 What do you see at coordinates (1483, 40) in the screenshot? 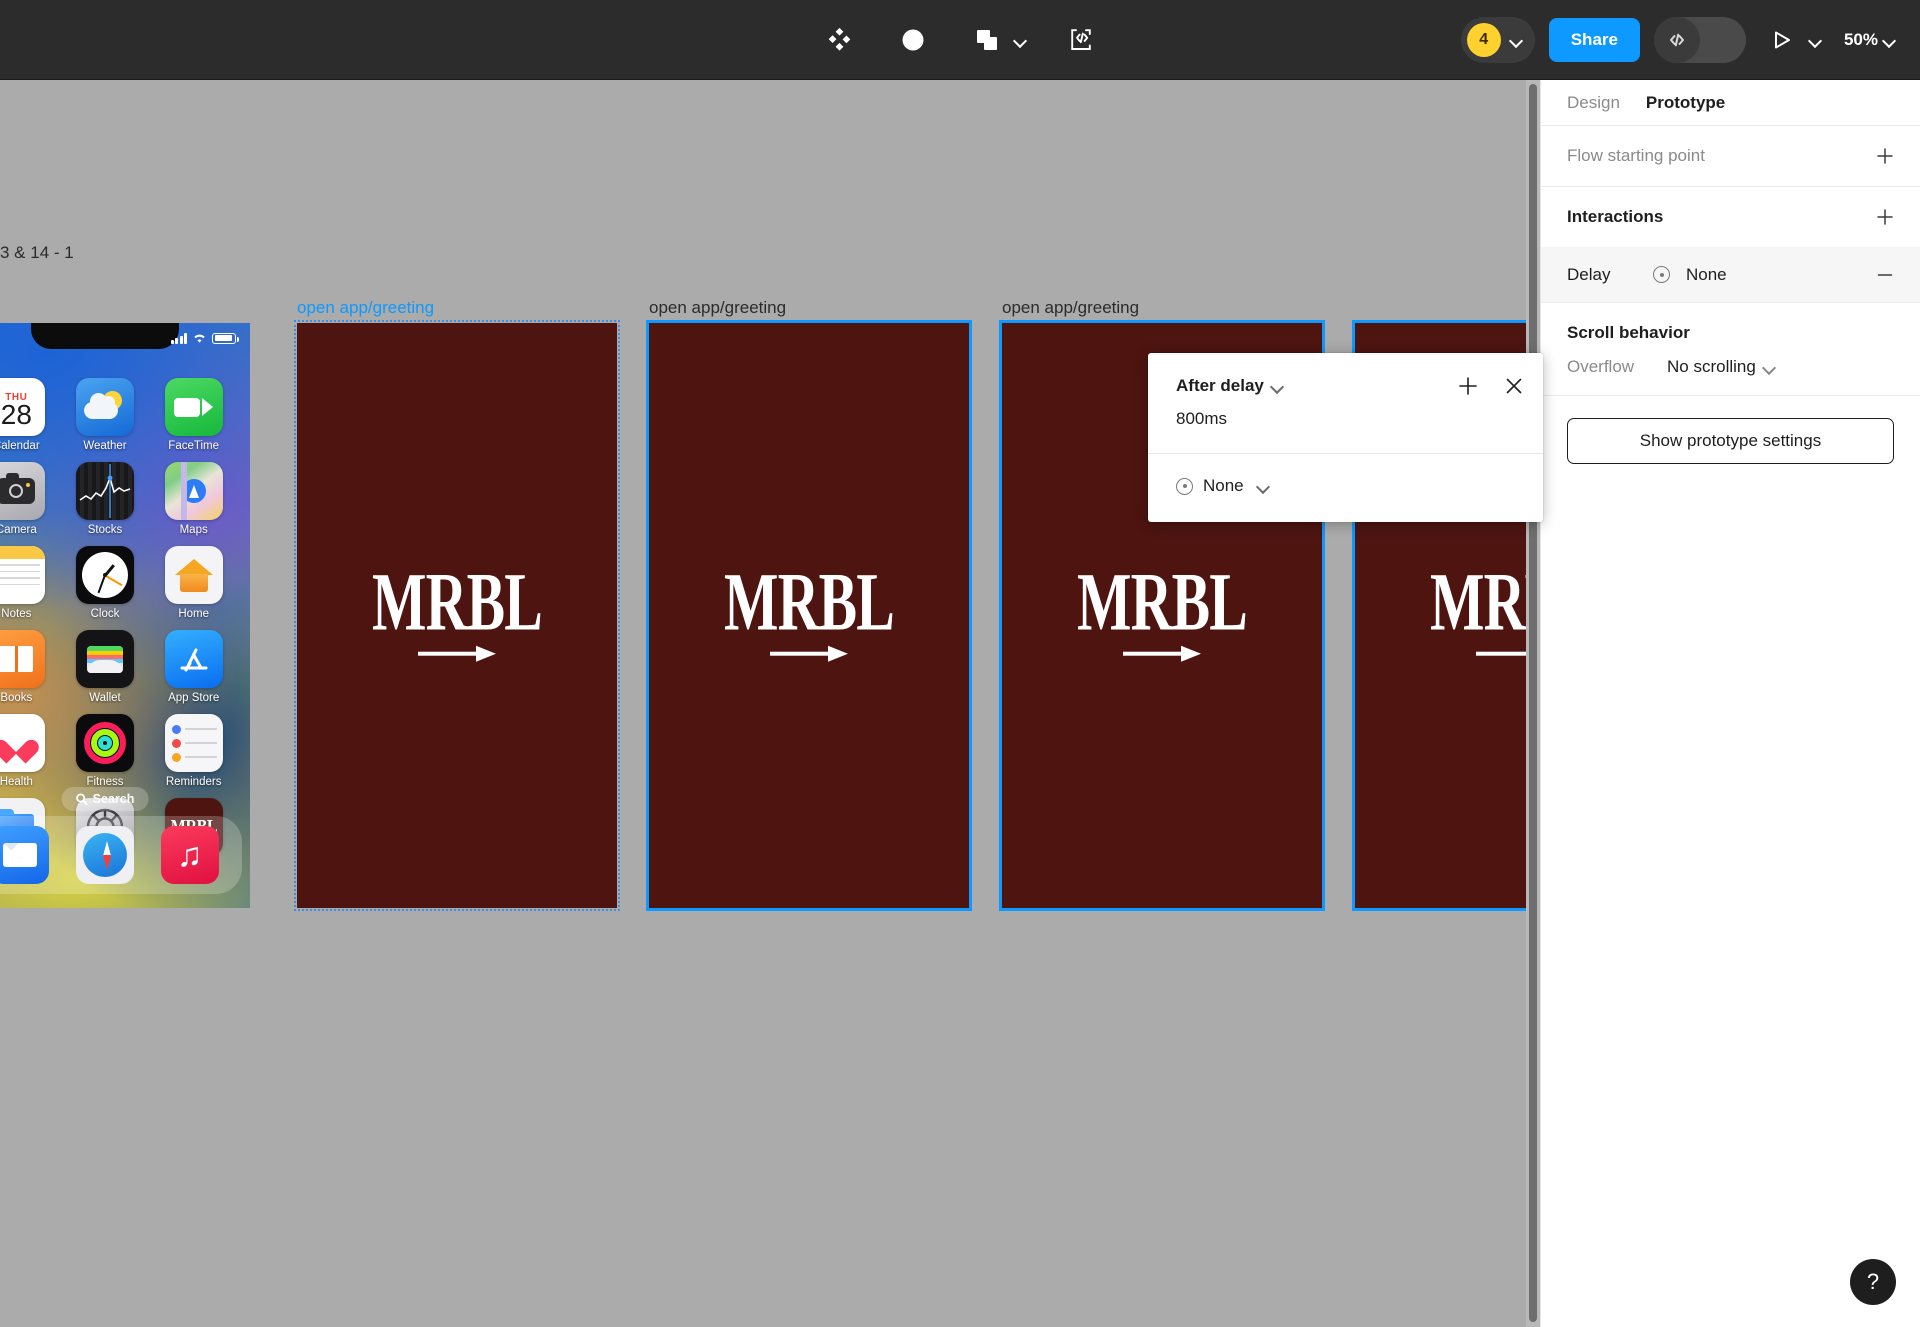
I see `collaborator-count-badge: 4` at bounding box center [1483, 40].